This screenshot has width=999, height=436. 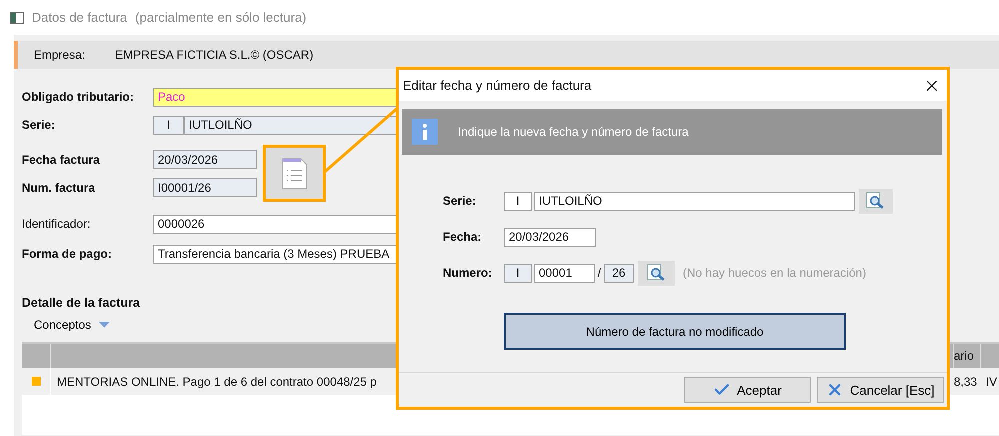 I want to click on caret-icon, so click(x=104, y=325).